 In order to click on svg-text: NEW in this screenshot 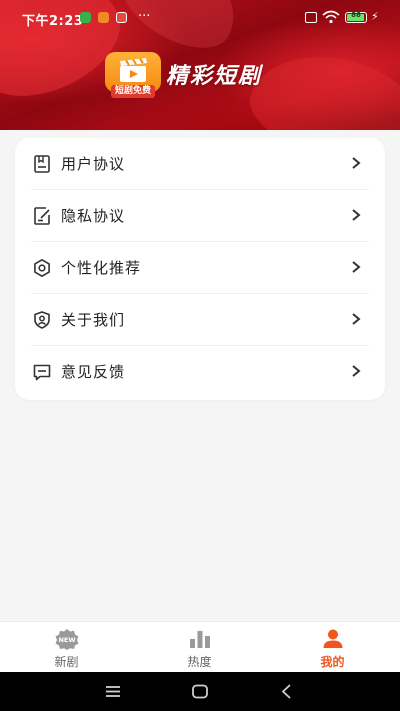, I will do `click(66, 640)`.